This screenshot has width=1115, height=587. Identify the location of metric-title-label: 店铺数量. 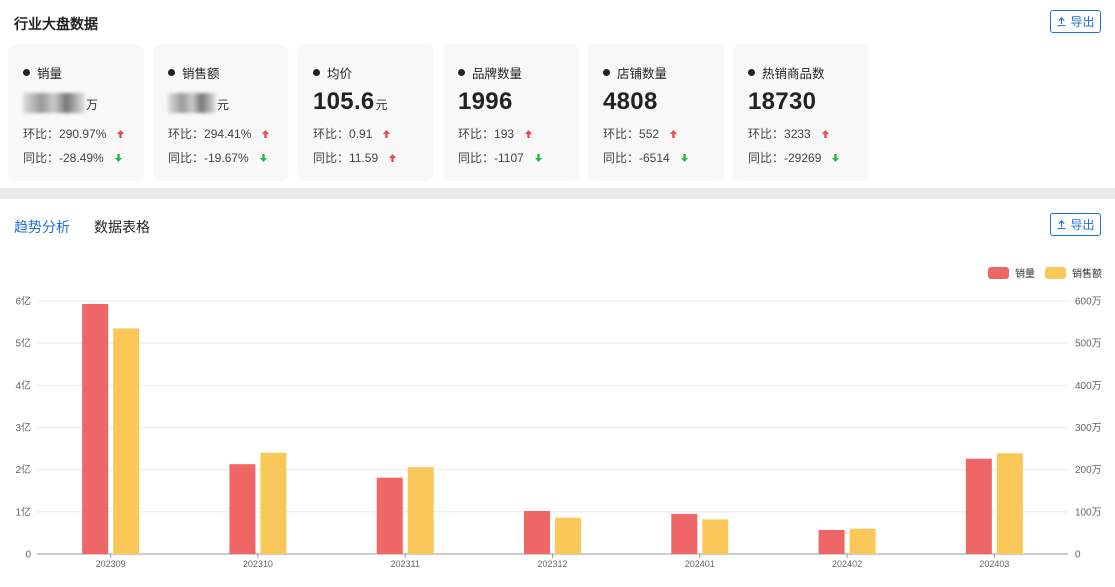
(642, 74).